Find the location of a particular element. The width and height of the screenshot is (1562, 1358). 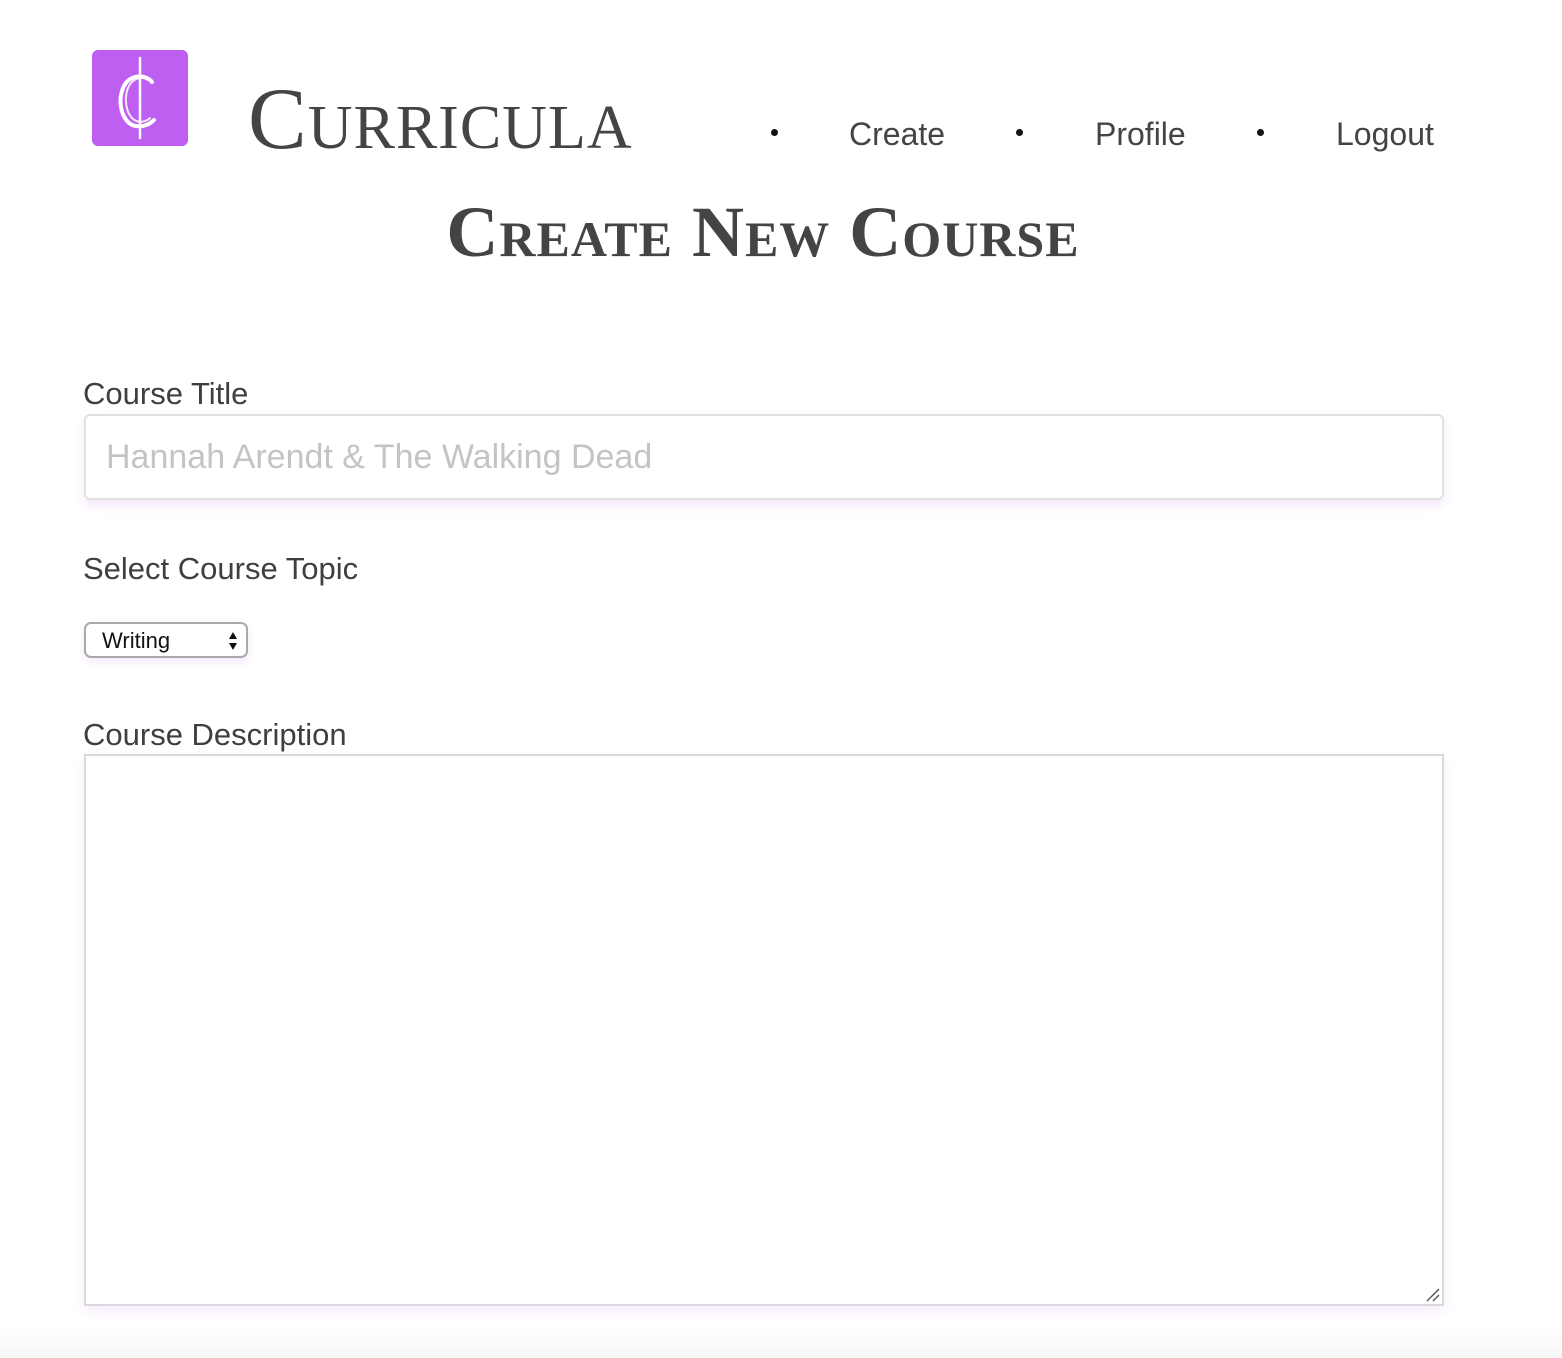

top-nav: Create Profile Logout is located at coordinates (781, 134).